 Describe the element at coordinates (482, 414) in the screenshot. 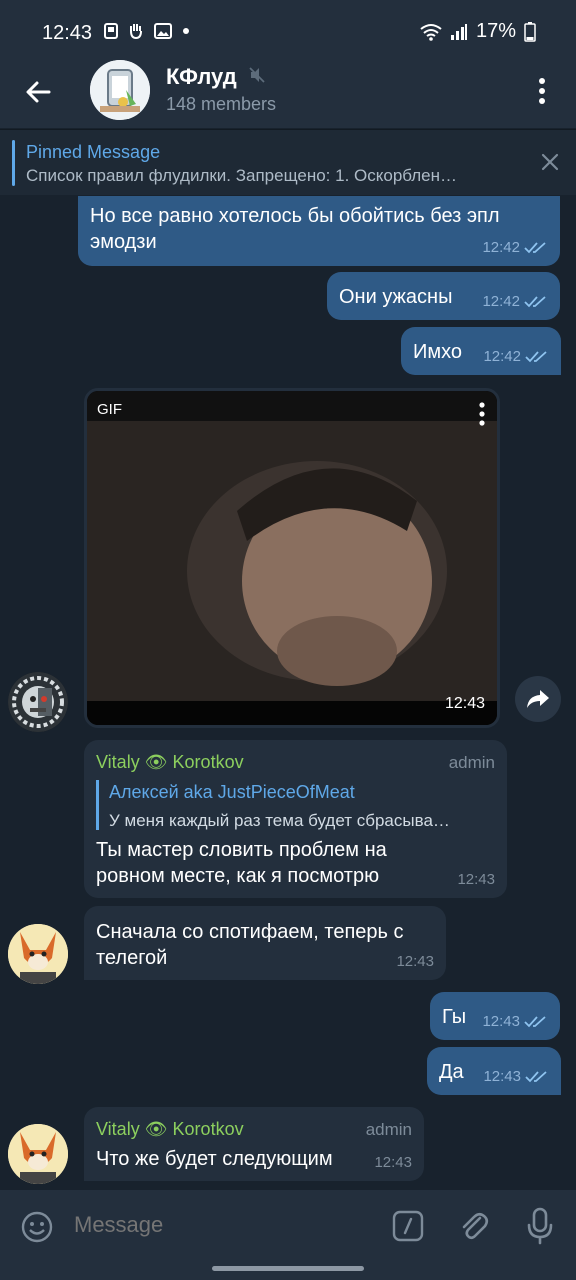

I see `gif-menu-icon` at that location.